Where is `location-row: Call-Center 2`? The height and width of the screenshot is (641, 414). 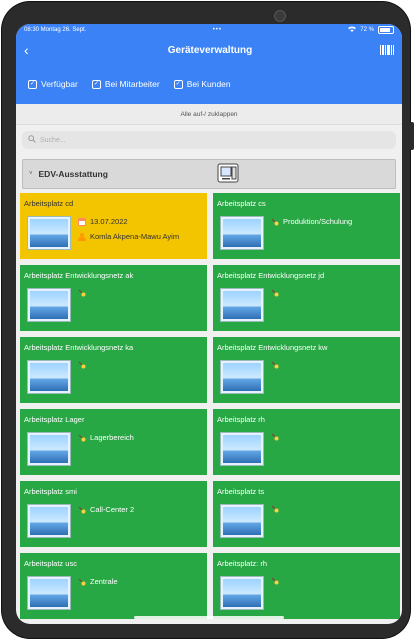 location-row: Call-Center 2 is located at coordinates (106, 509).